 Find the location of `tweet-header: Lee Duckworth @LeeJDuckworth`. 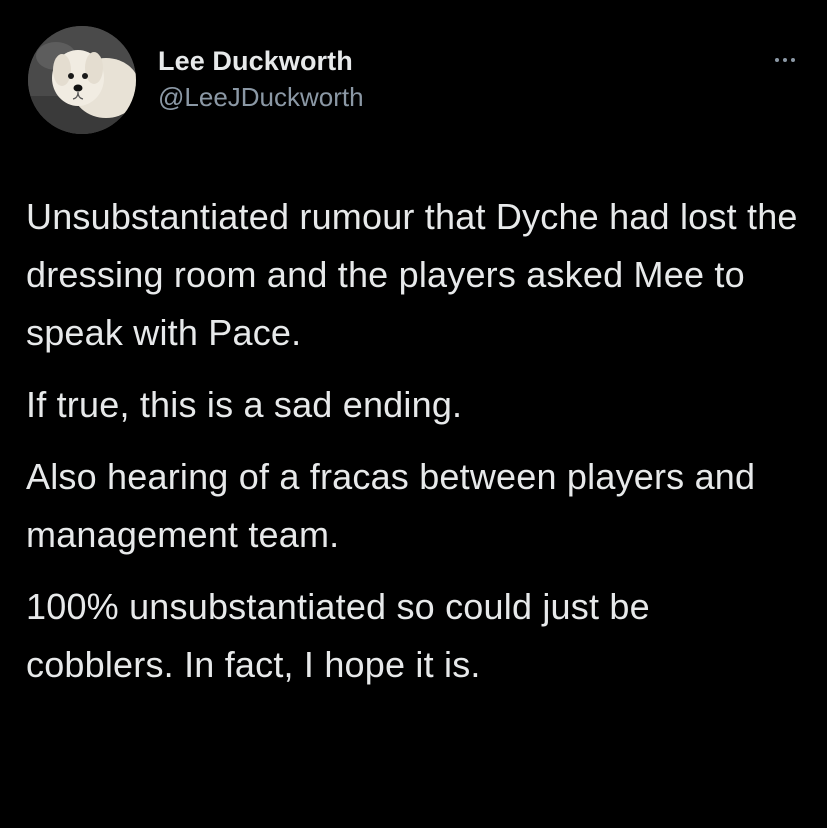

tweet-header: Lee Duckworth @LeeJDuckworth is located at coordinates (196, 80).